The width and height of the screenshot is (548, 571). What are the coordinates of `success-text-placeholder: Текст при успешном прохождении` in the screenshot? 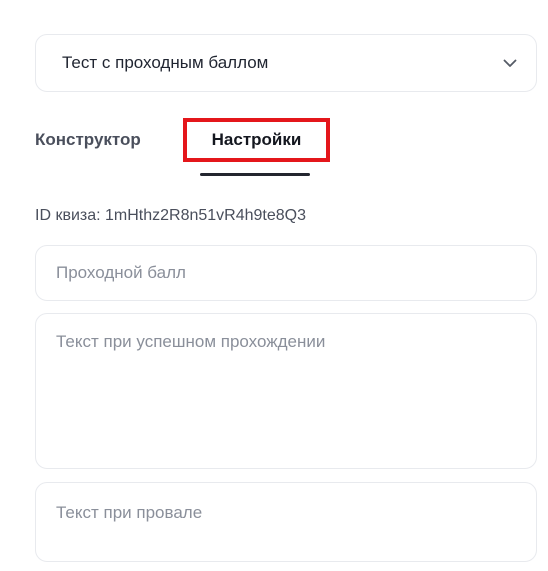 It's located at (191, 341).